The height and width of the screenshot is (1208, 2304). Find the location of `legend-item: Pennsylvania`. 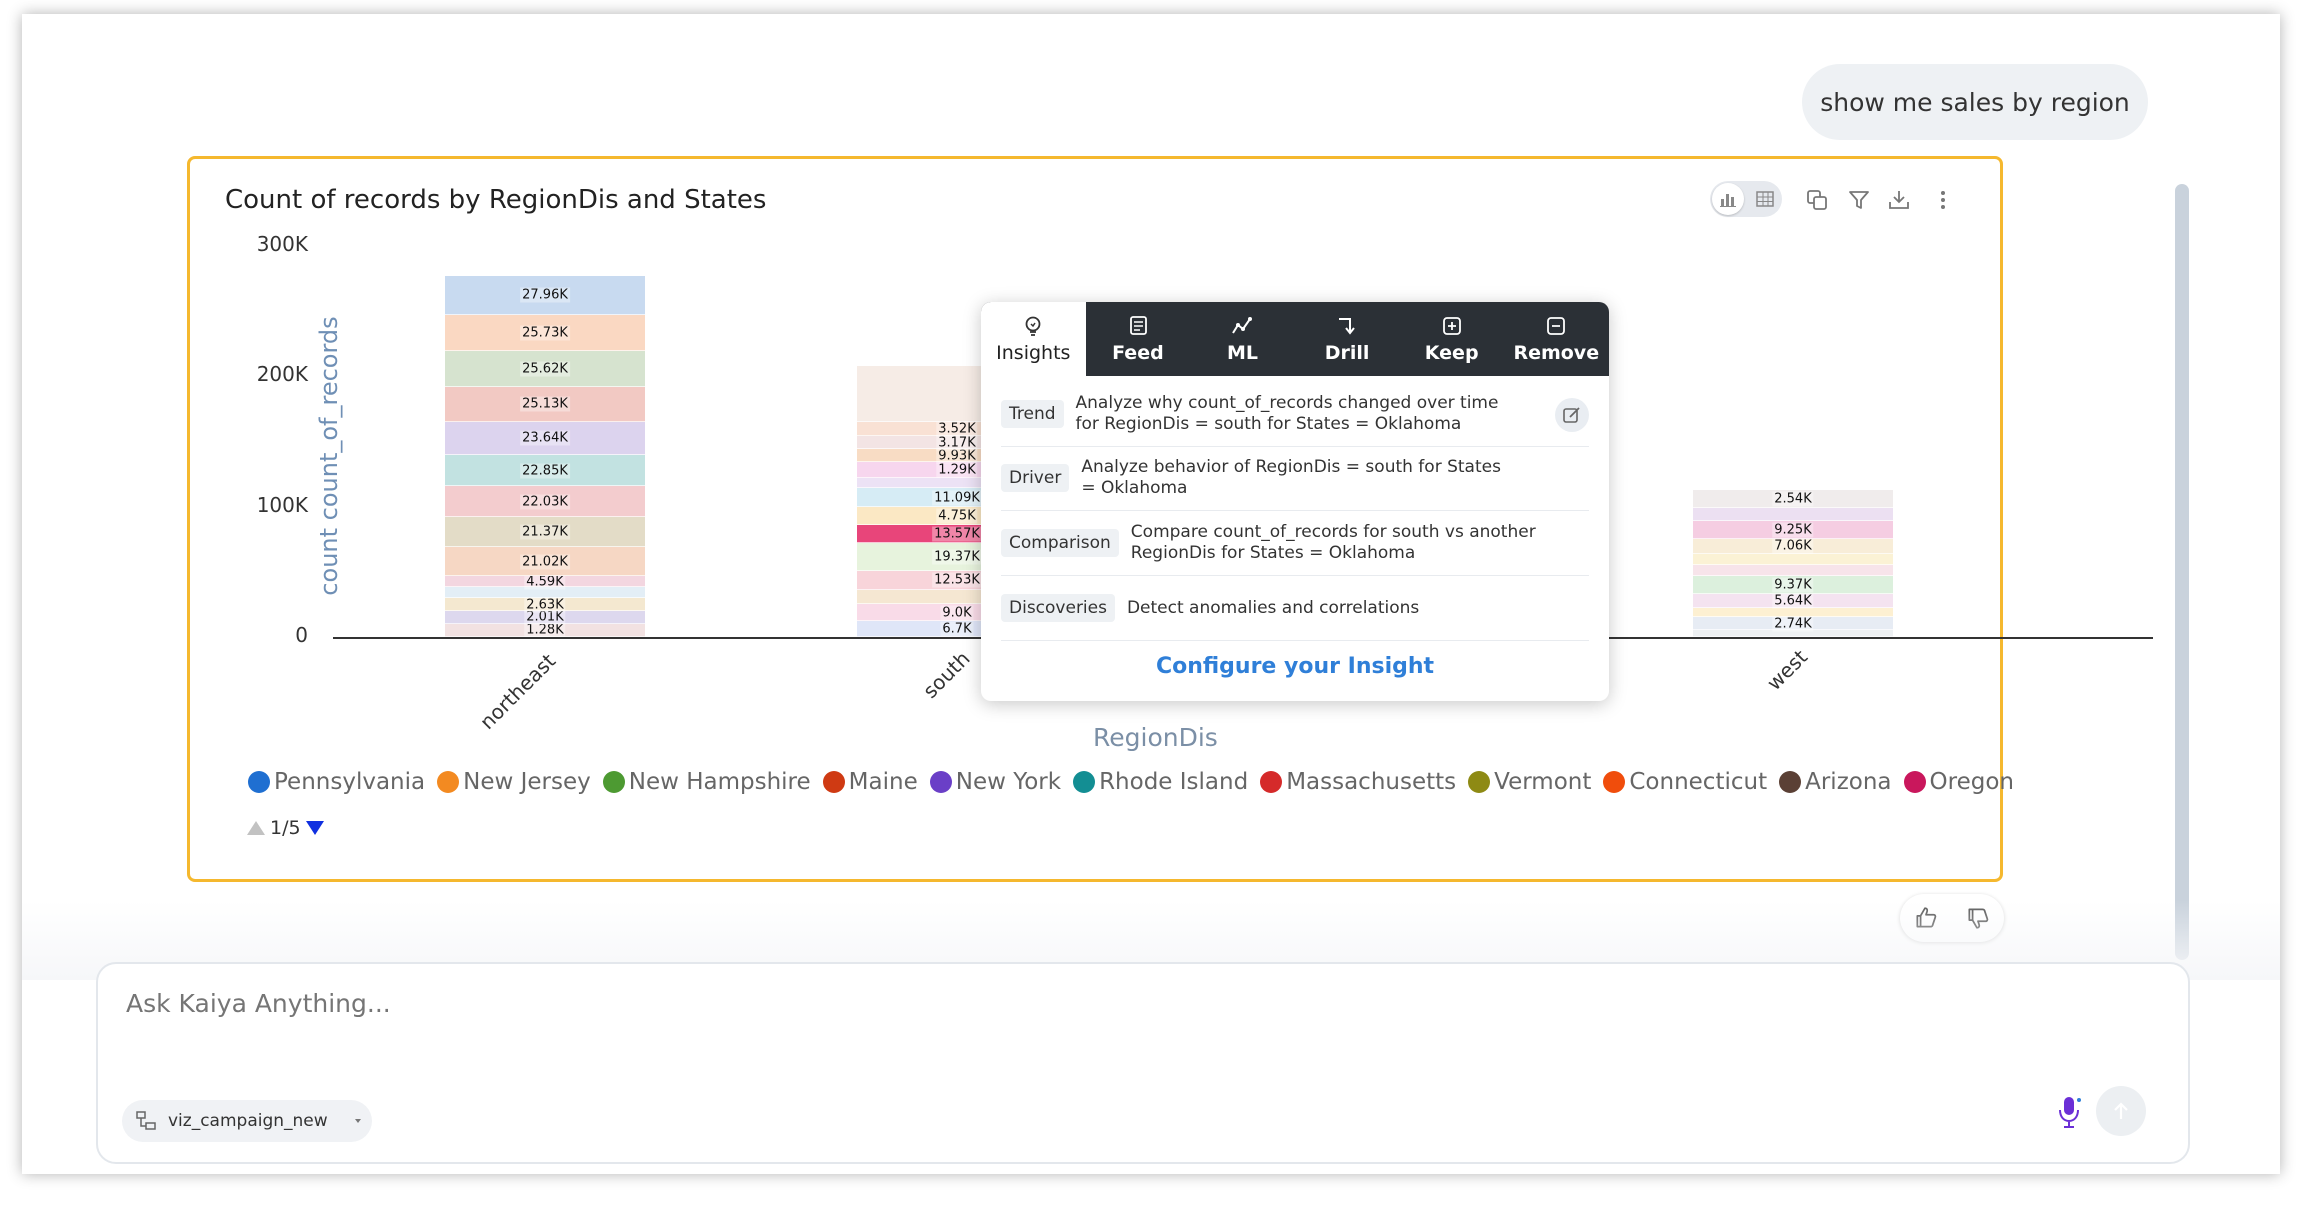

legend-item: Pennsylvania is located at coordinates (336, 782).